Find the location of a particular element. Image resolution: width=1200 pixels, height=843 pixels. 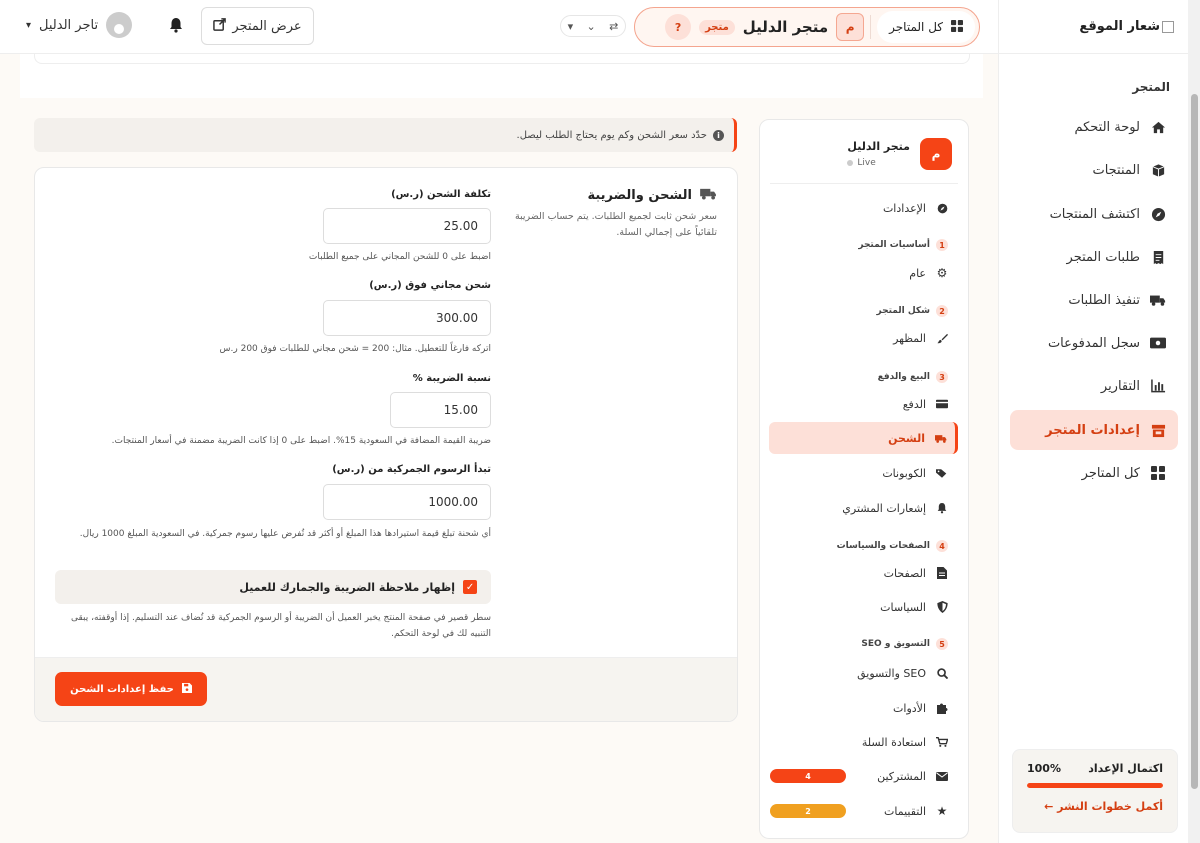

sidebar-item-label: لوحة التحكم is located at coordinates (1107, 127).